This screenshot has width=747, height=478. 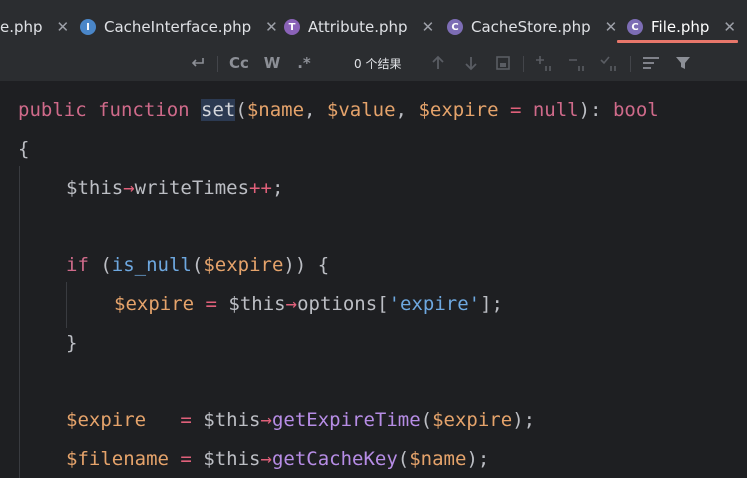 I want to click on bracket: [, so click(x=383, y=304).